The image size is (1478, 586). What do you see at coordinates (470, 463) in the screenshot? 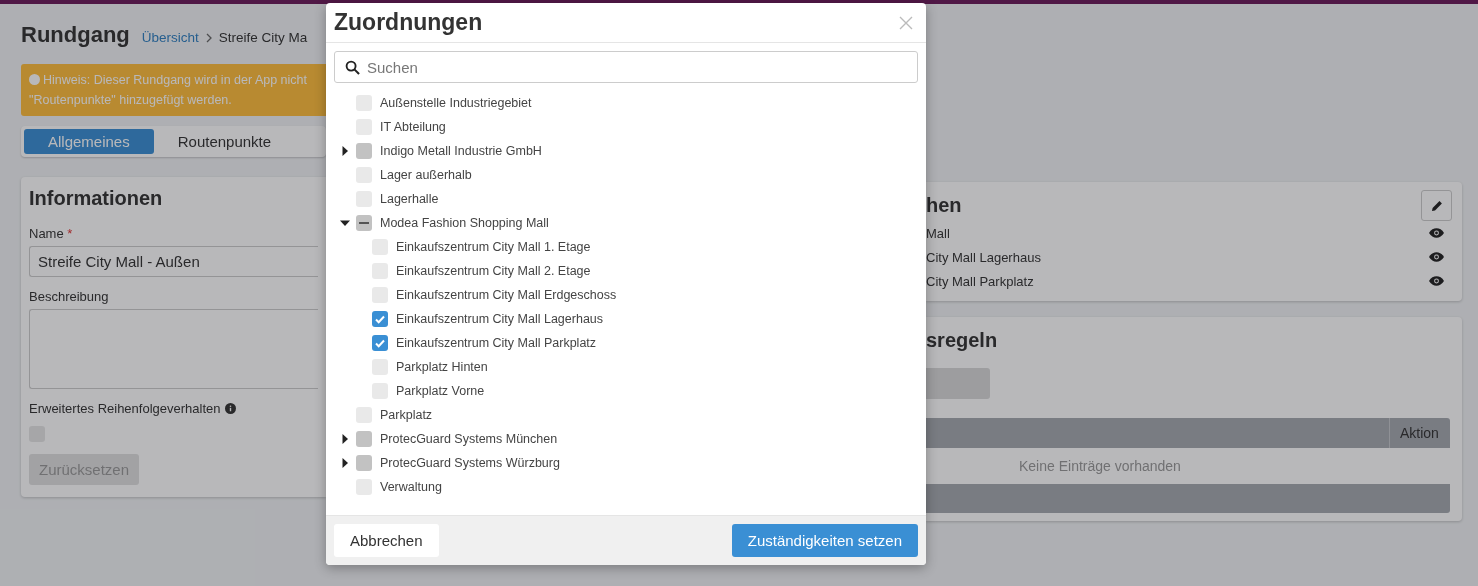
I see `tree-item-label: ProtecGuard Systems Würzburg` at bounding box center [470, 463].